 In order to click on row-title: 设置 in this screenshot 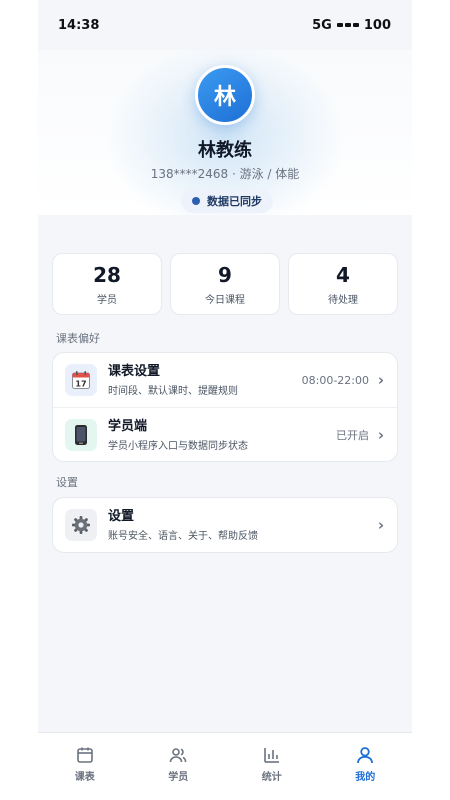, I will do `click(121, 516)`.